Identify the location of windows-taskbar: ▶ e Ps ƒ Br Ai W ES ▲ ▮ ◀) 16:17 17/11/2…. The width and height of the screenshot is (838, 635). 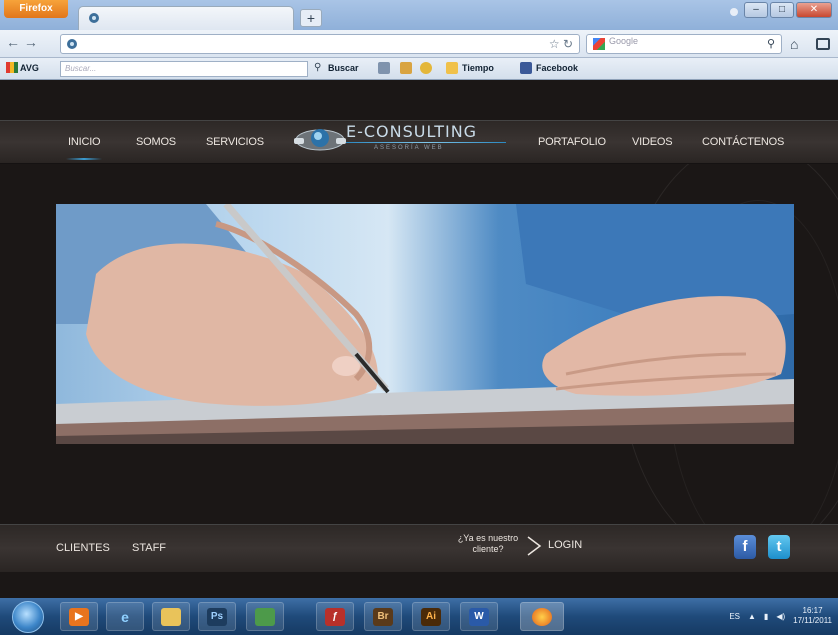
(419, 616).